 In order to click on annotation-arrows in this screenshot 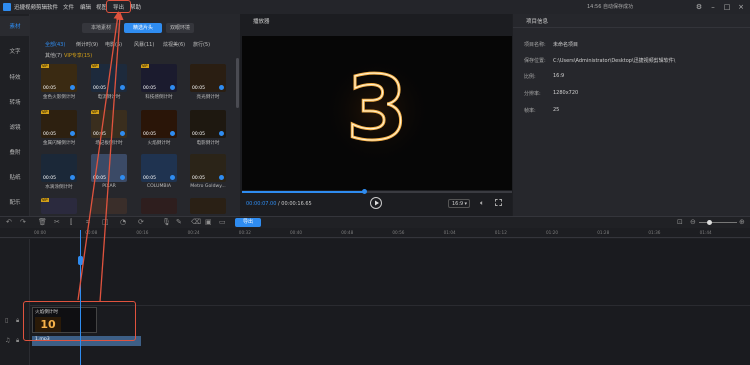, I will do `click(100, 157)`.